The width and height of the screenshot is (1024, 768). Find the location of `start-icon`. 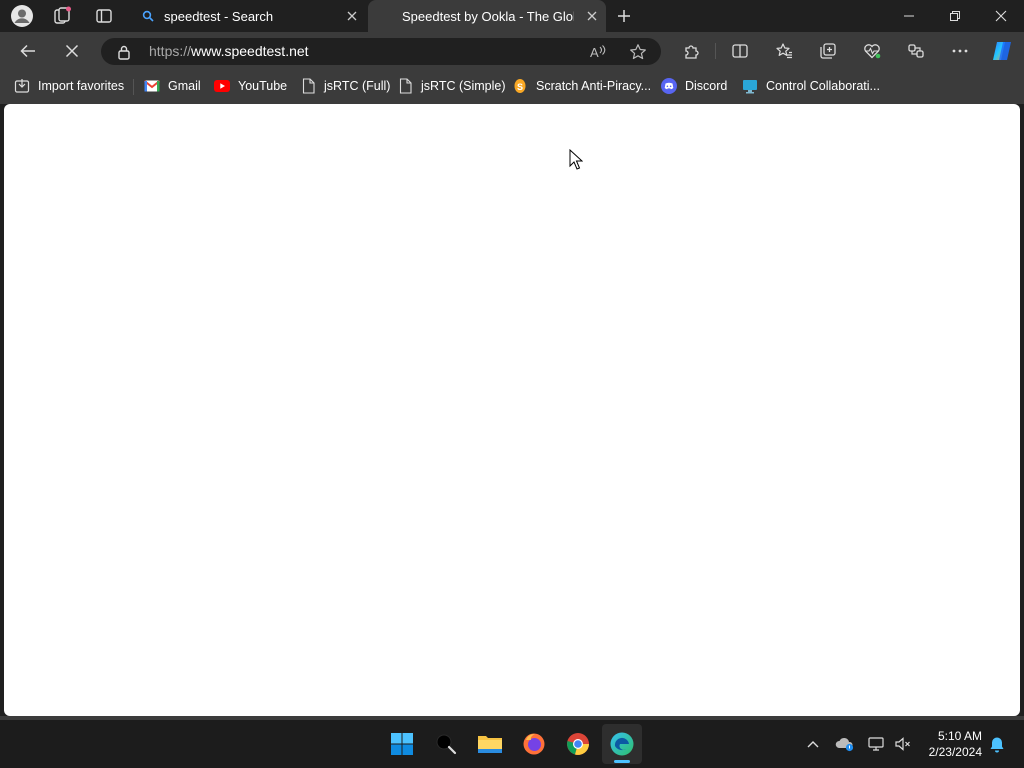

start-icon is located at coordinates (402, 744).